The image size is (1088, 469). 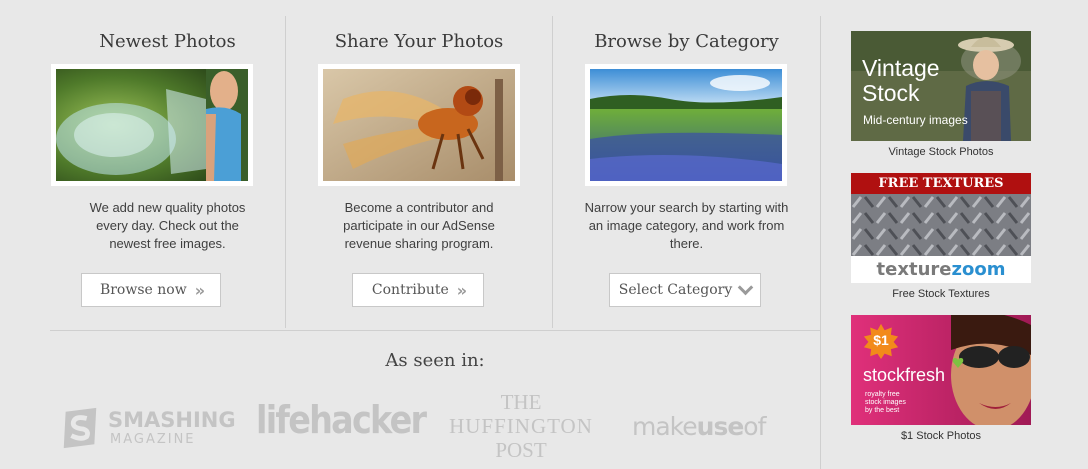 What do you see at coordinates (167, 41) in the screenshot?
I see `column-title: Newest Photos` at bounding box center [167, 41].